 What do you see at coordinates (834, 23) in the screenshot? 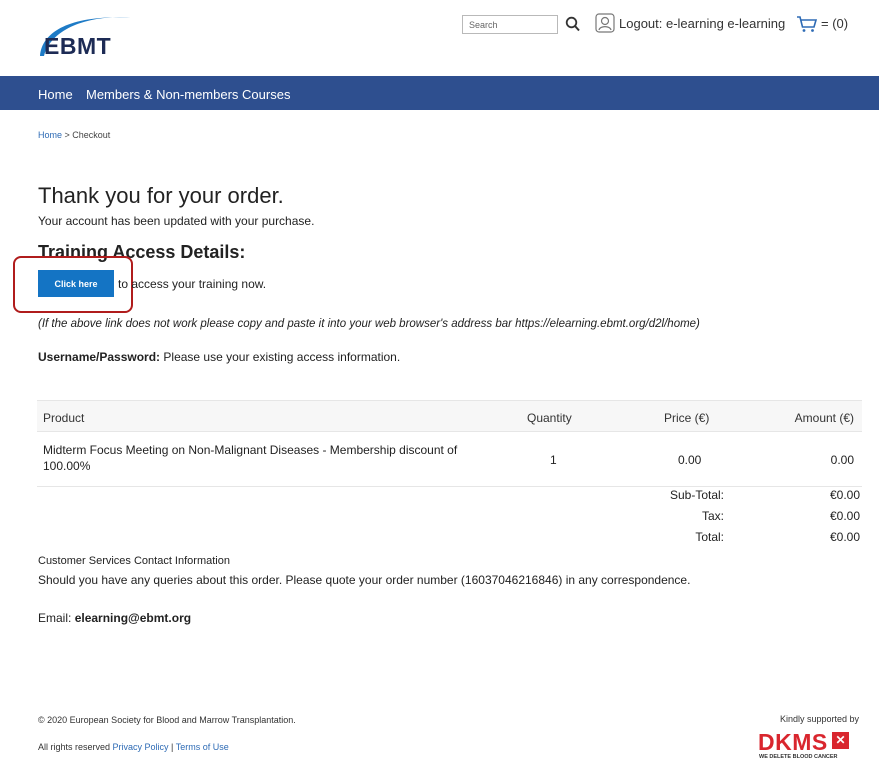
I see `cart-count: = (0)` at bounding box center [834, 23].